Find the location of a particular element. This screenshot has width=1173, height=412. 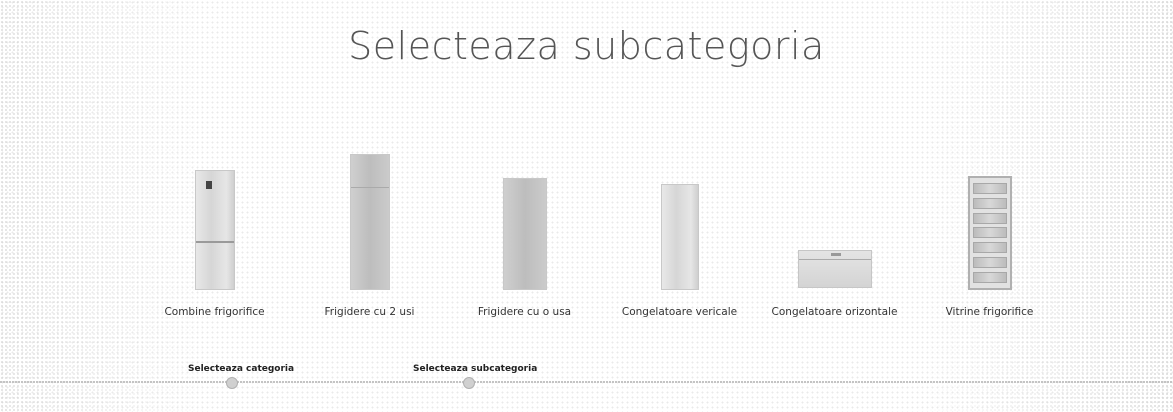

subcategory-label: Frigidere cu o usa is located at coordinates (524, 312).